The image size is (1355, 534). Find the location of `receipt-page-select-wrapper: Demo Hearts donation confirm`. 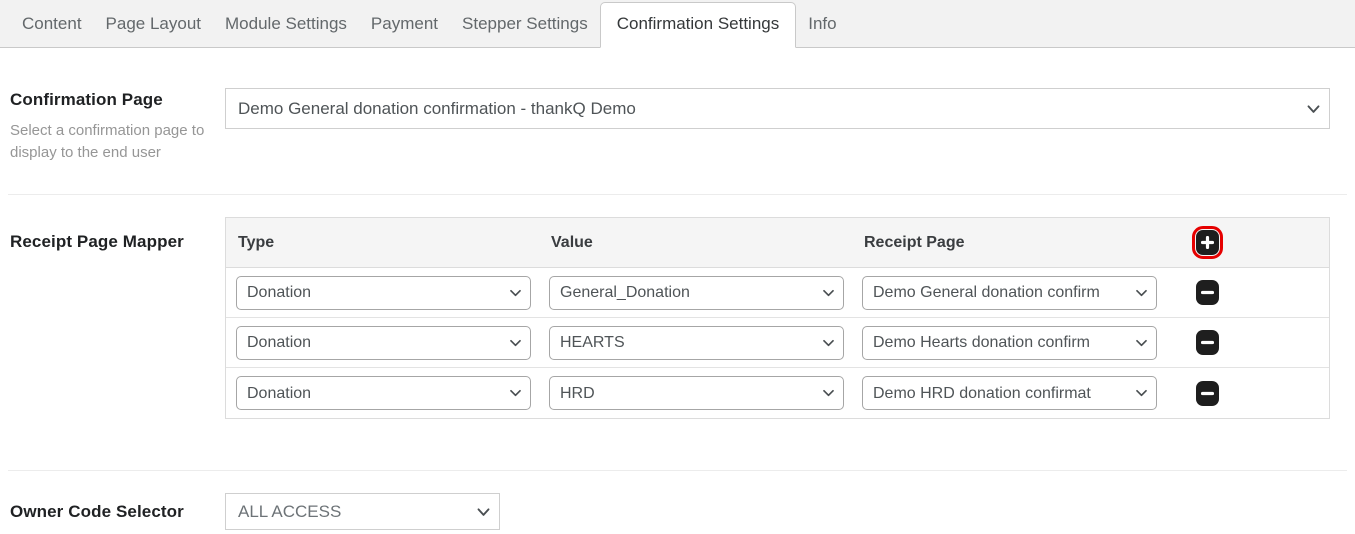

receipt-page-select-wrapper: Demo Hearts donation confirm is located at coordinates (1009, 342).